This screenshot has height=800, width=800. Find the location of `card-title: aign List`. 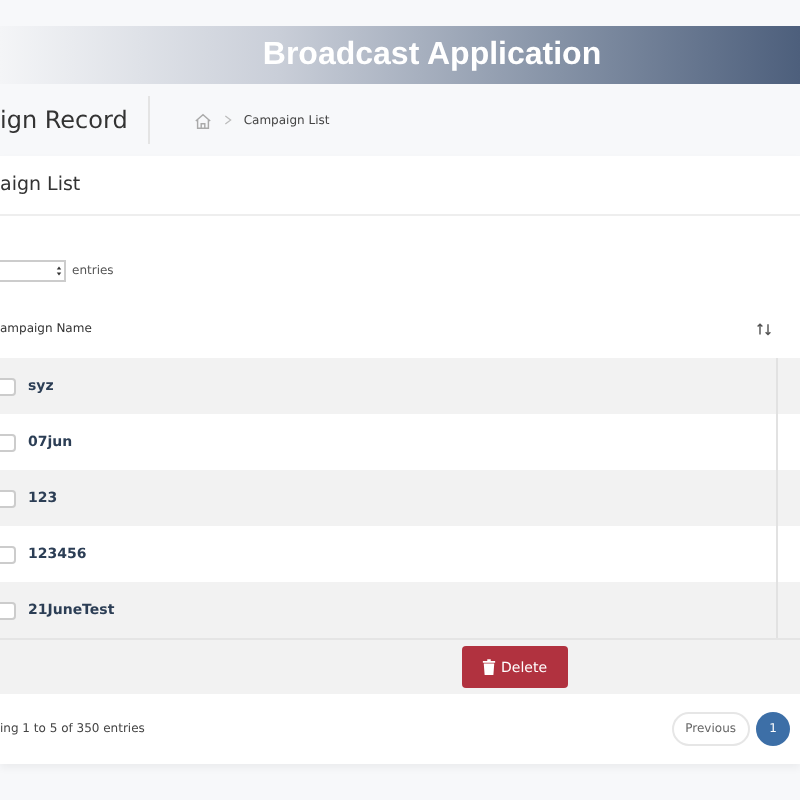

card-title: aign List is located at coordinates (400, 186).